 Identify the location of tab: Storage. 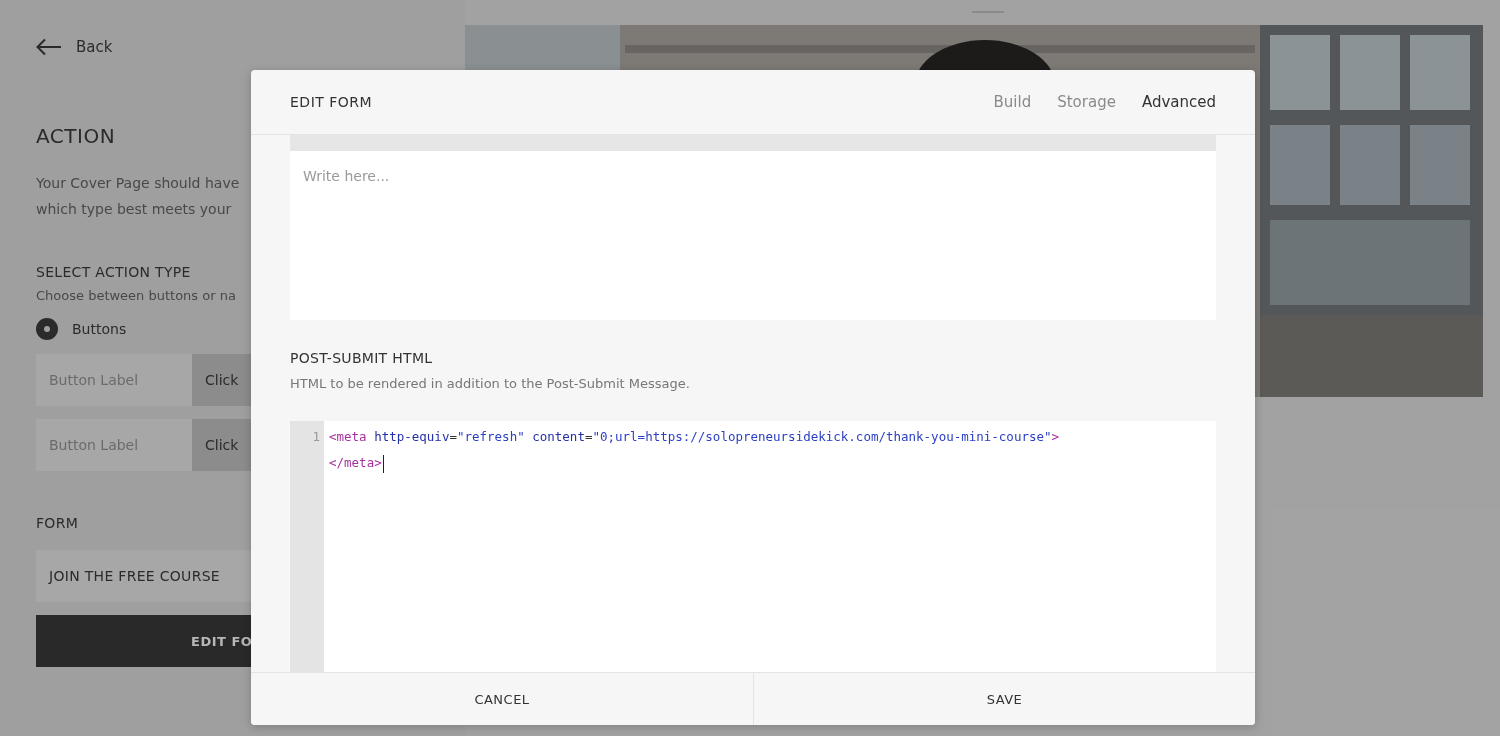
(1086, 102).